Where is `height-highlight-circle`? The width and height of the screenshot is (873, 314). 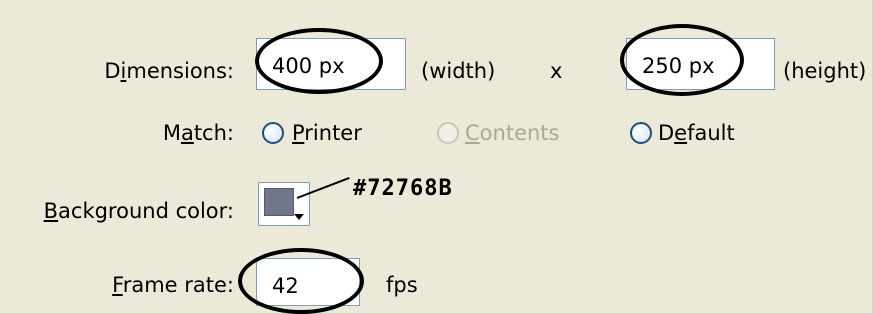
height-highlight-circle is located at coordinates (682, 60).